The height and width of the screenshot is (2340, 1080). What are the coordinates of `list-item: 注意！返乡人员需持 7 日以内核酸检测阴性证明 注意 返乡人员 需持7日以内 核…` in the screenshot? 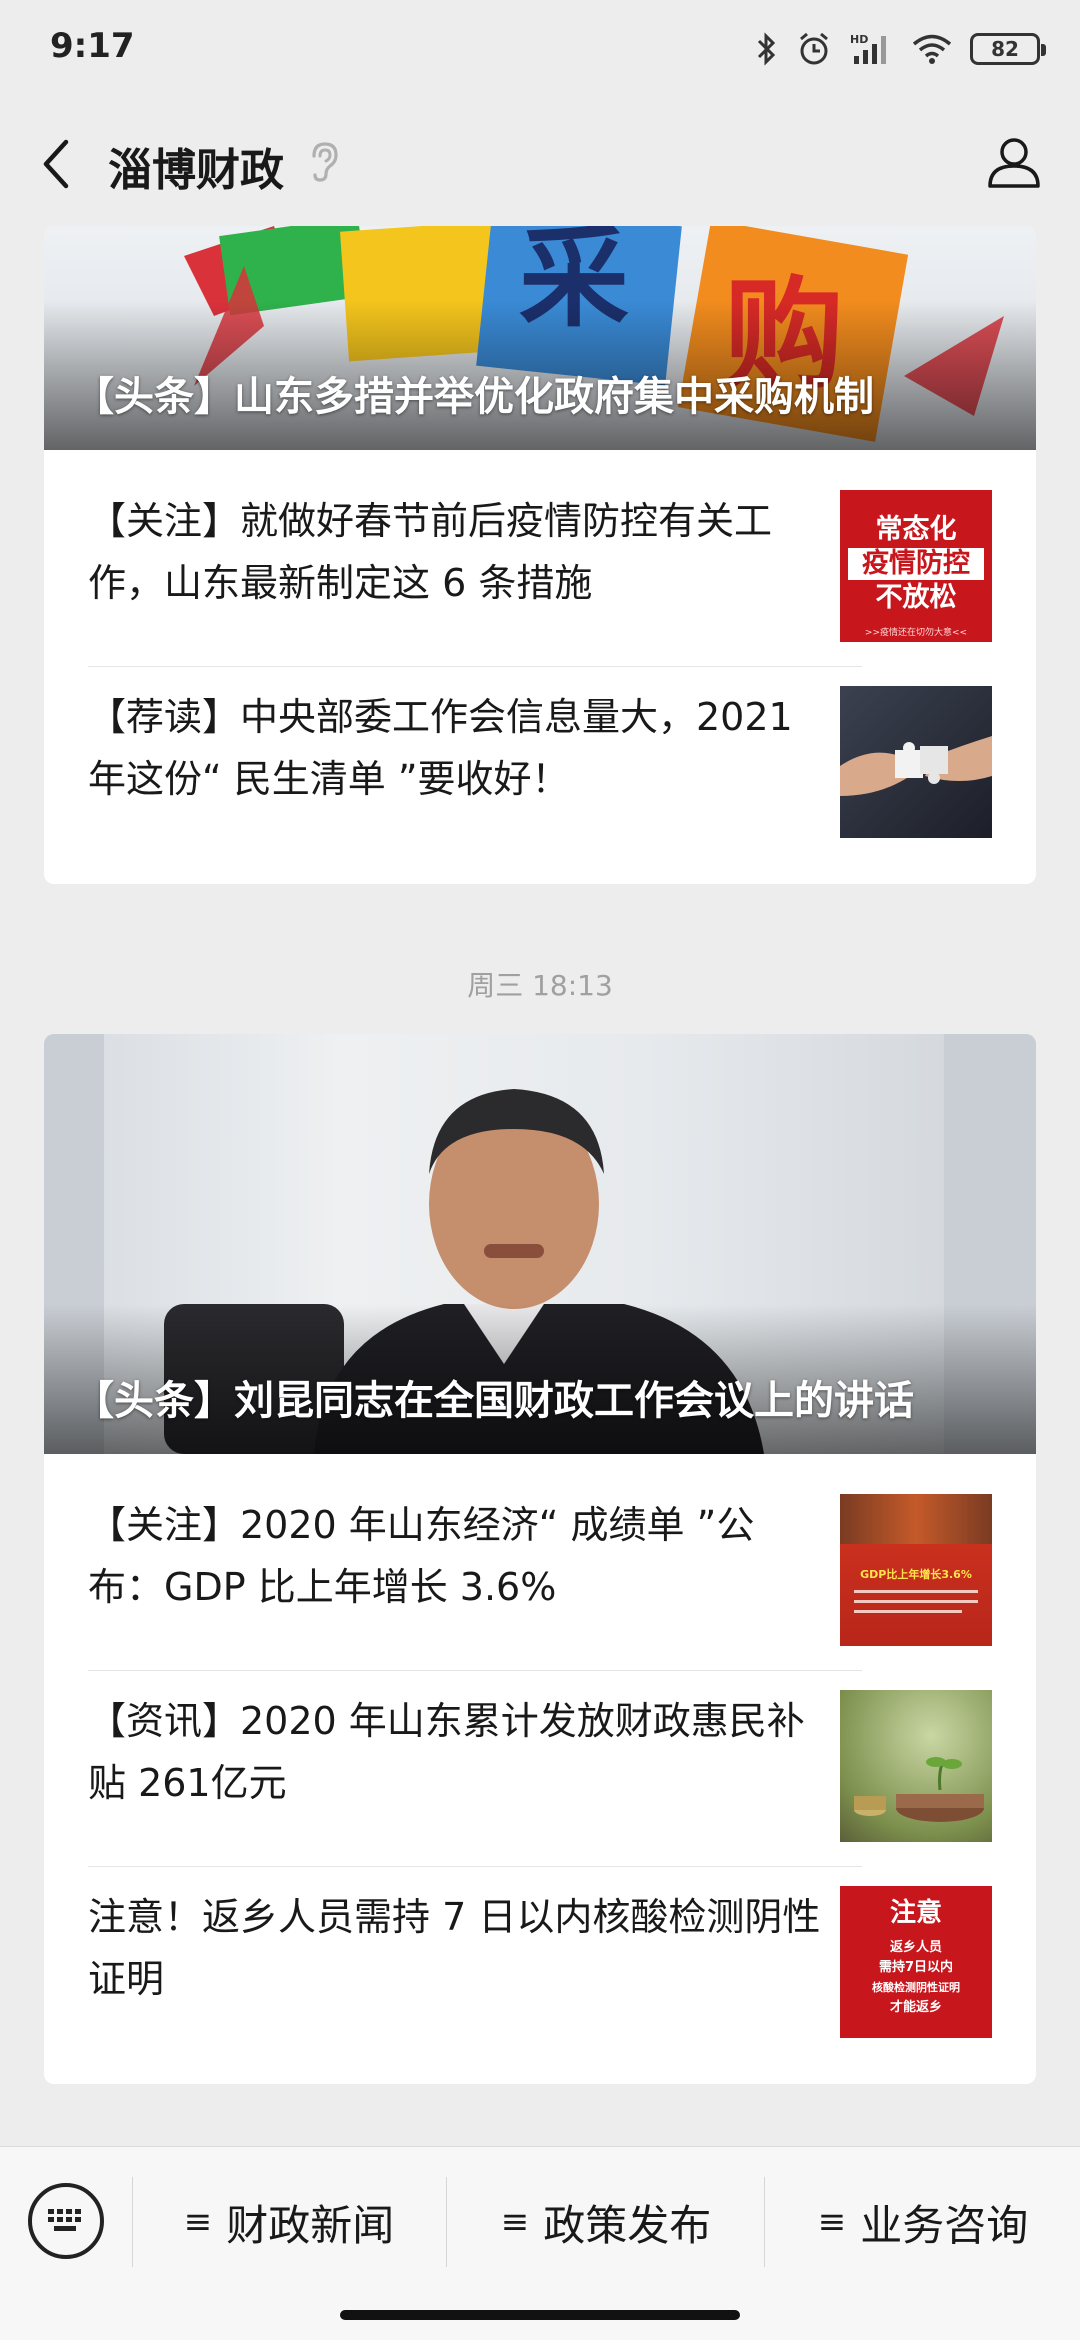 It's located at (540, 1944).